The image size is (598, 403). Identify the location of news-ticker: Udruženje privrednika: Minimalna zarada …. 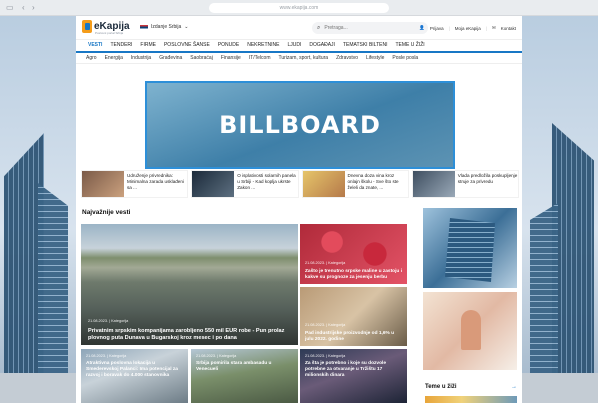
(300, 184).